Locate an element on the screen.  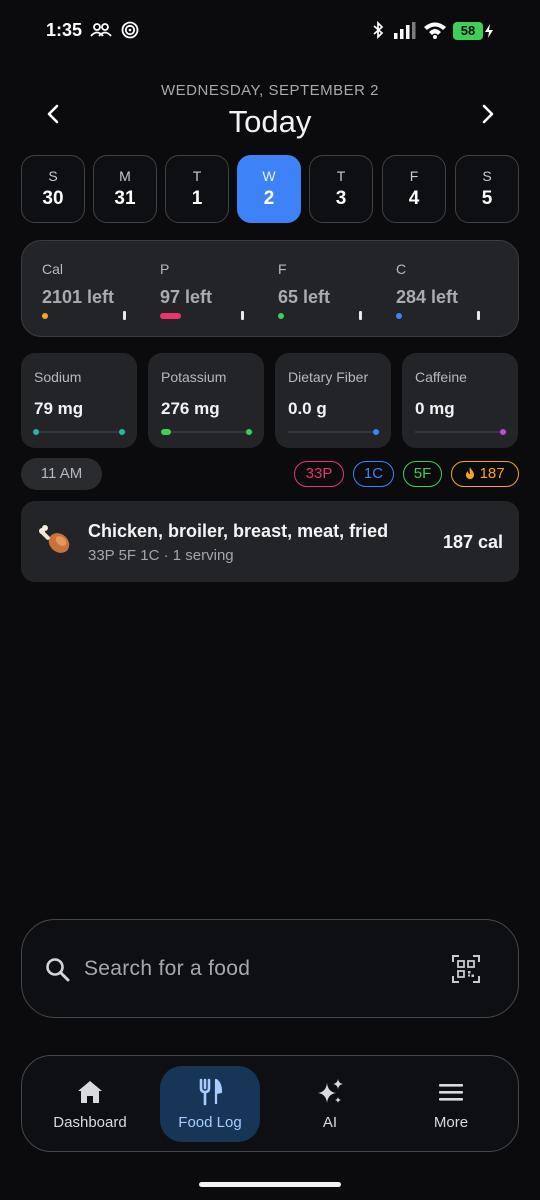
bluetooth-icon is located at coordinates (378, 30).